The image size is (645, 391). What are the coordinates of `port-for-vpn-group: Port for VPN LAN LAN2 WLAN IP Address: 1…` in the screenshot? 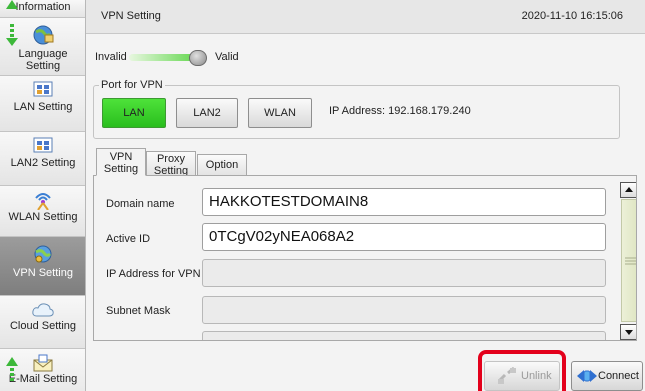 It's located at (356, 109).